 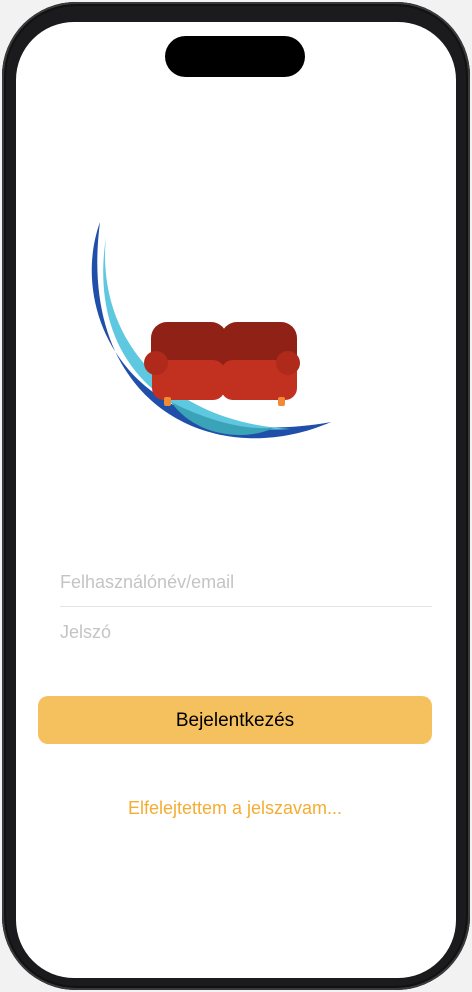 I want to click on username-field, so click(x=246, y=582).